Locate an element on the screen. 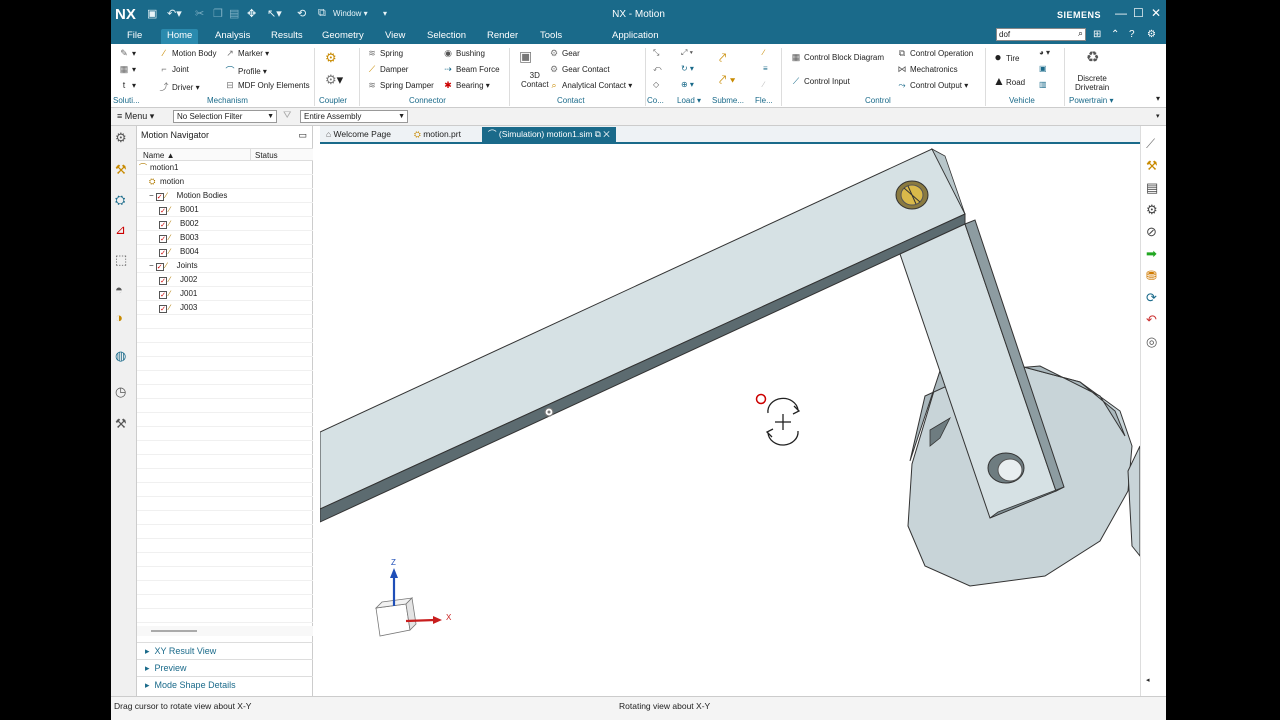 This screenshot has width=1280, height=720. pin-icon: ⧉ is located at coordinates (598, 134).